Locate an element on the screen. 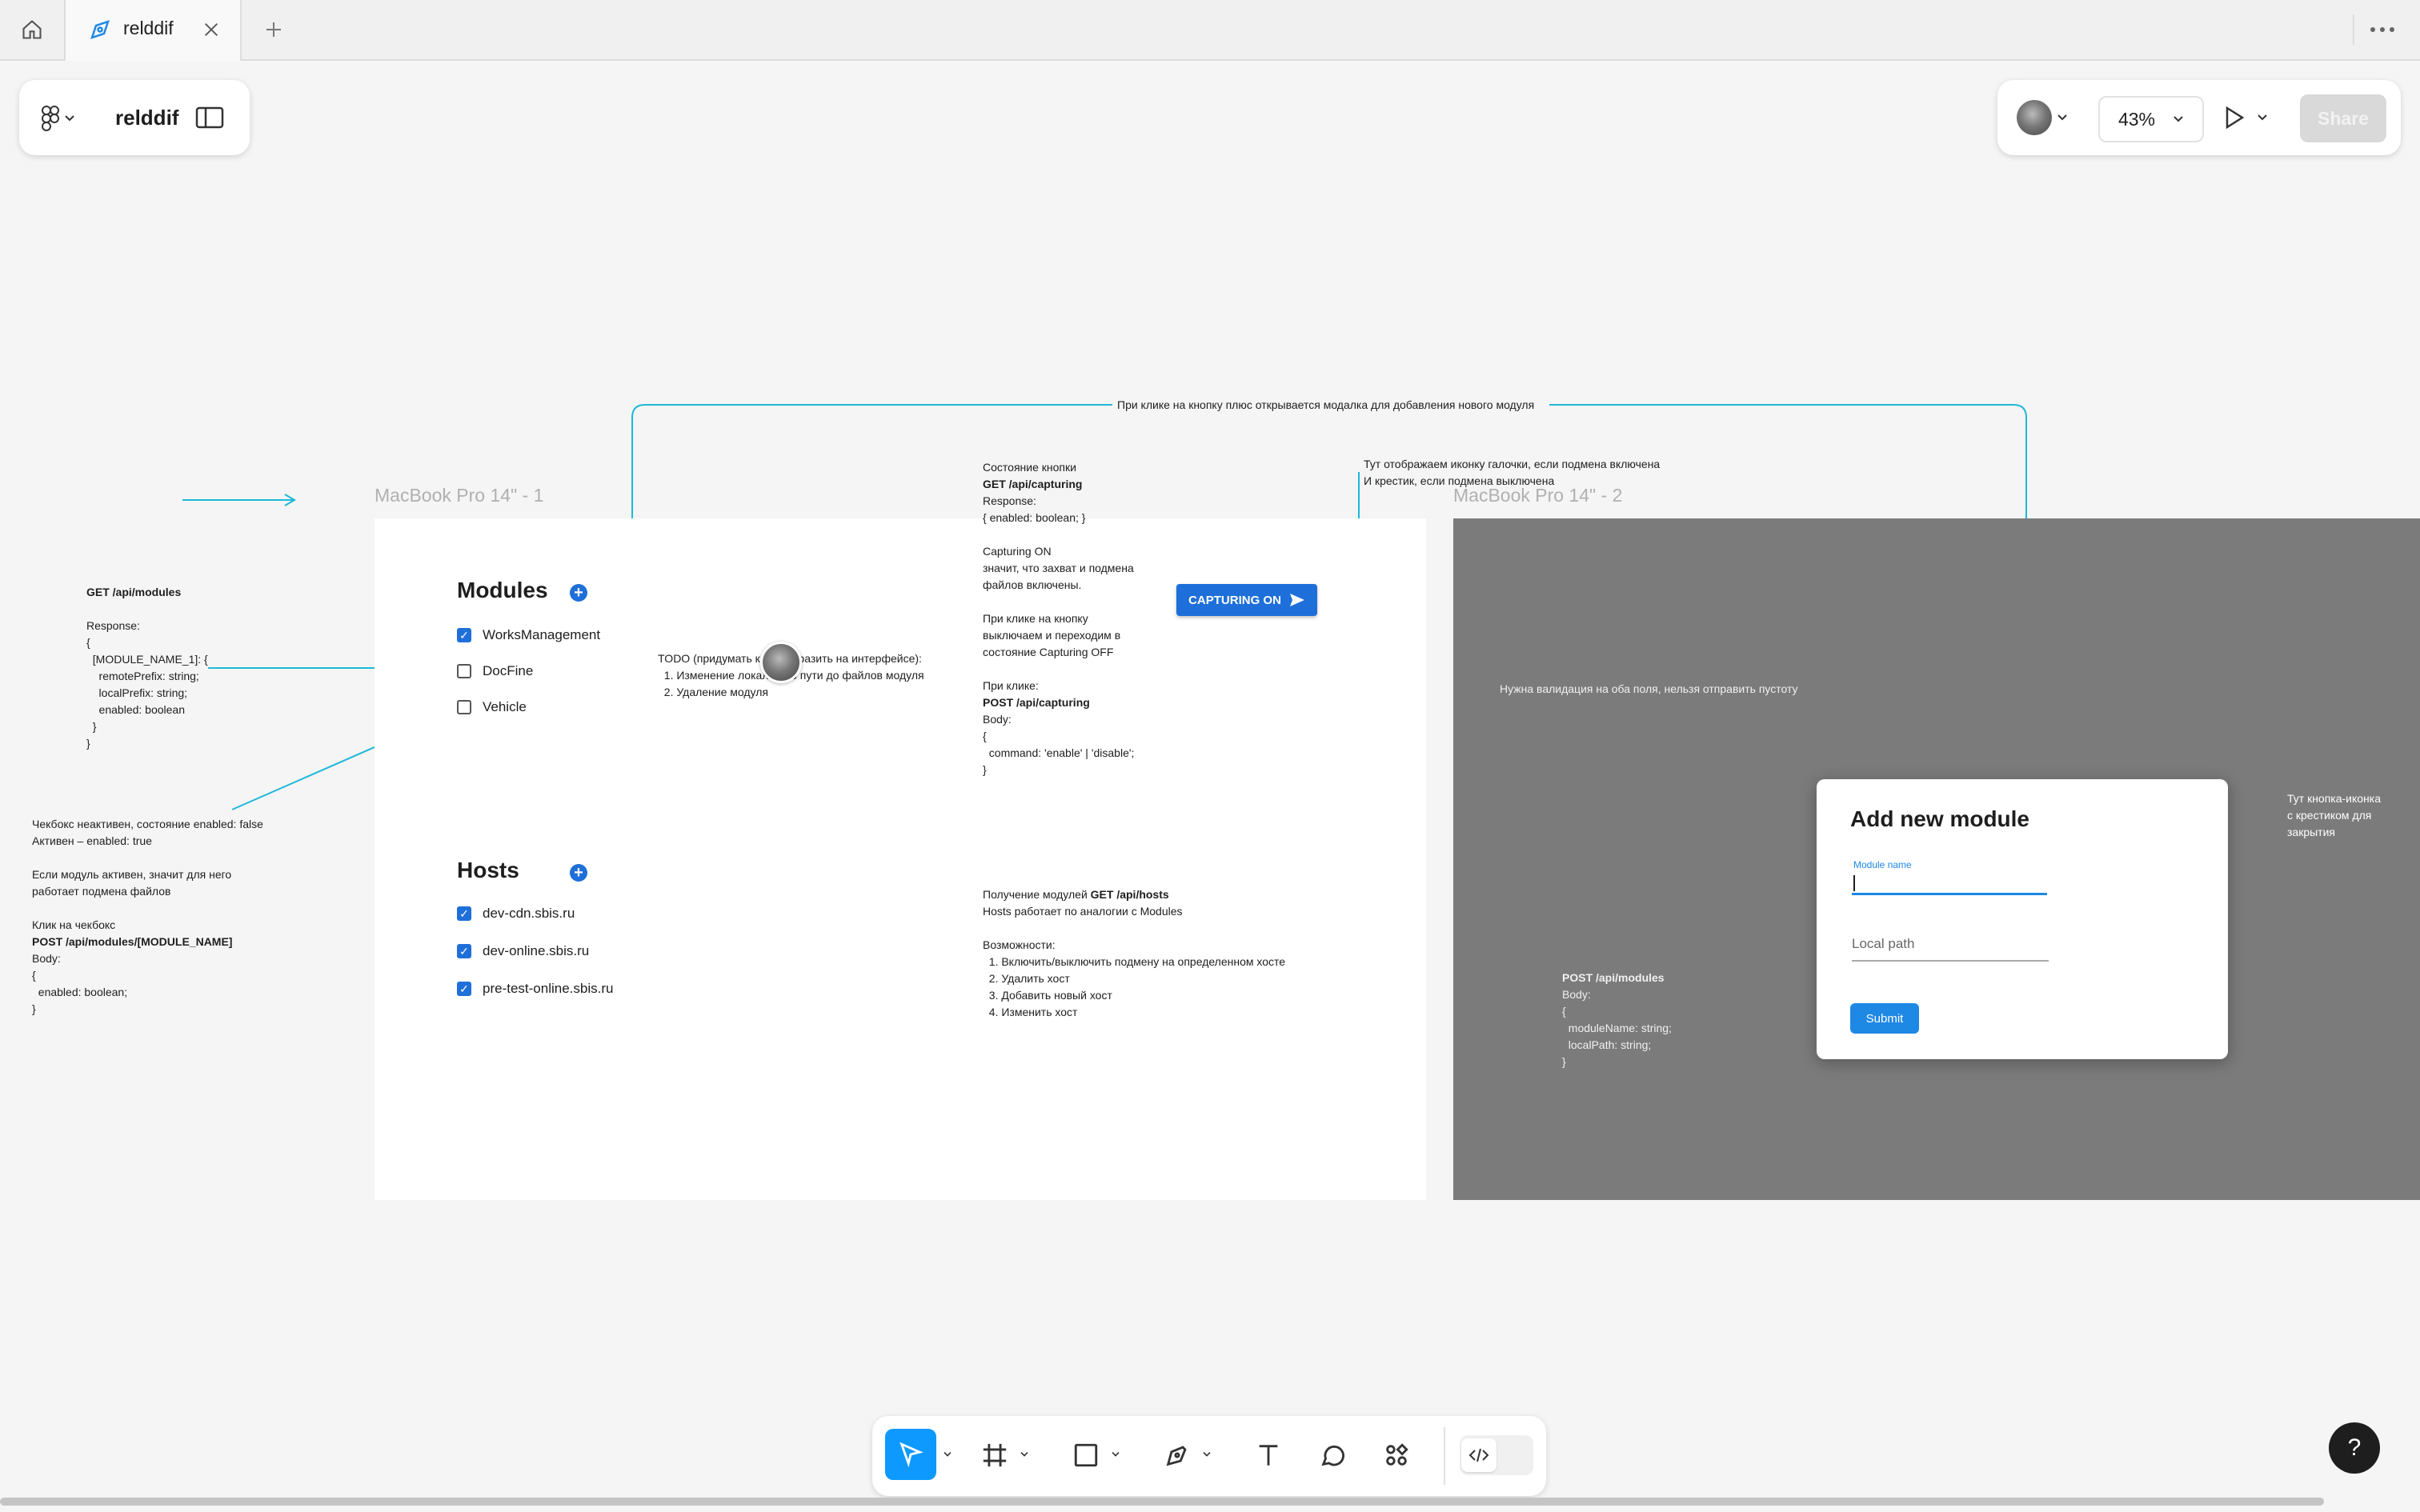  move-tool-dropdown is located at coordinates (948, 1454).